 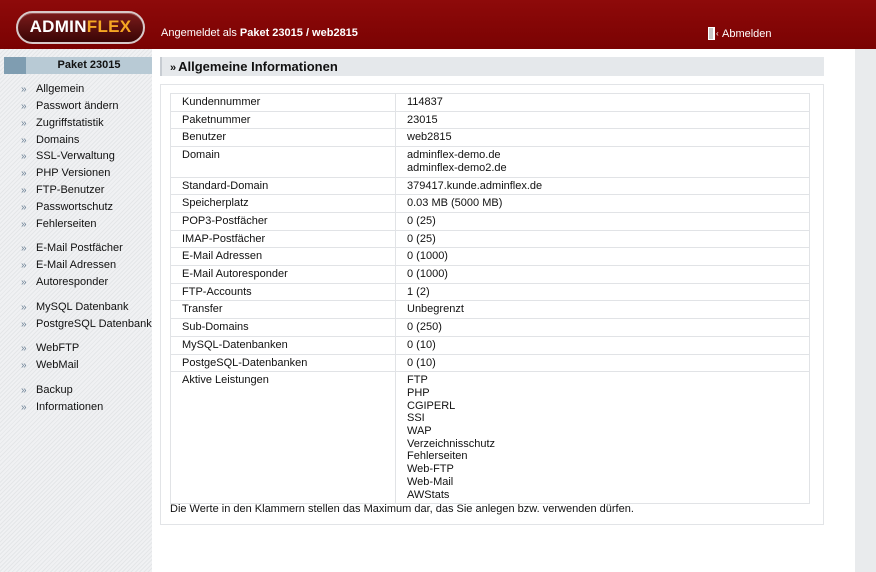 I want to click on table-row: E-Mail Adressen 0 (1000), so click(x=490, y=257).